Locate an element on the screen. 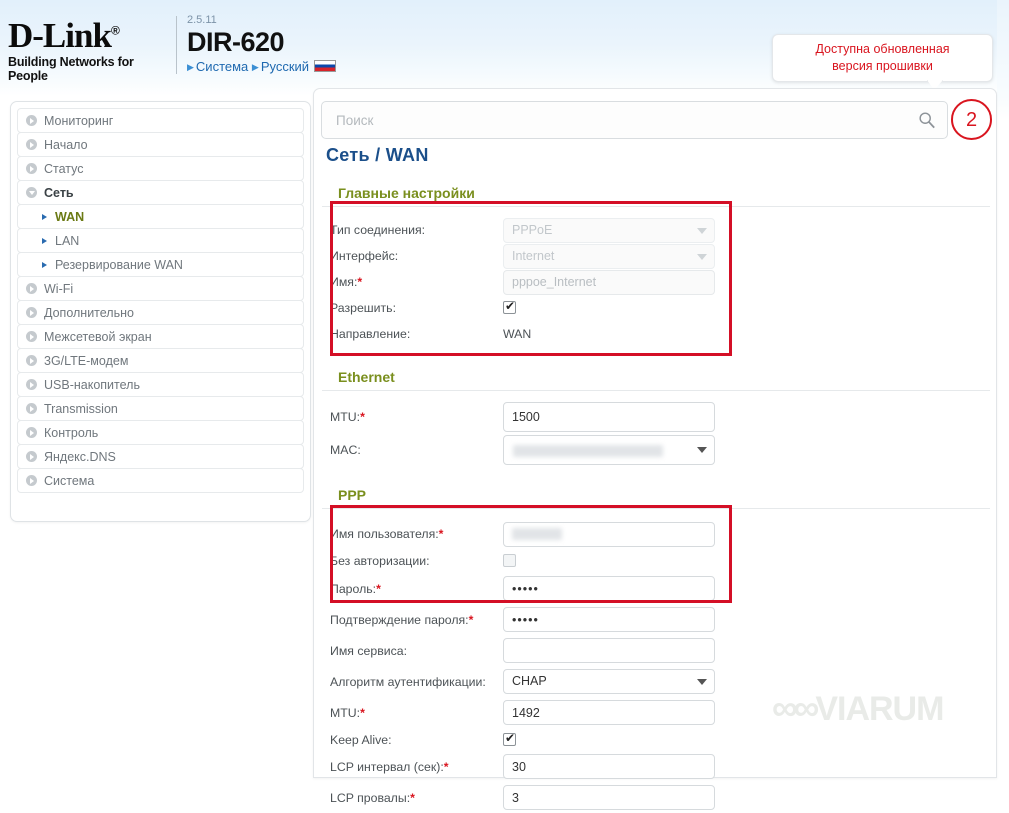 Image resolution: width=1009 pixels, height=813 pixels. mac-select is located at coordinates (609, 450).